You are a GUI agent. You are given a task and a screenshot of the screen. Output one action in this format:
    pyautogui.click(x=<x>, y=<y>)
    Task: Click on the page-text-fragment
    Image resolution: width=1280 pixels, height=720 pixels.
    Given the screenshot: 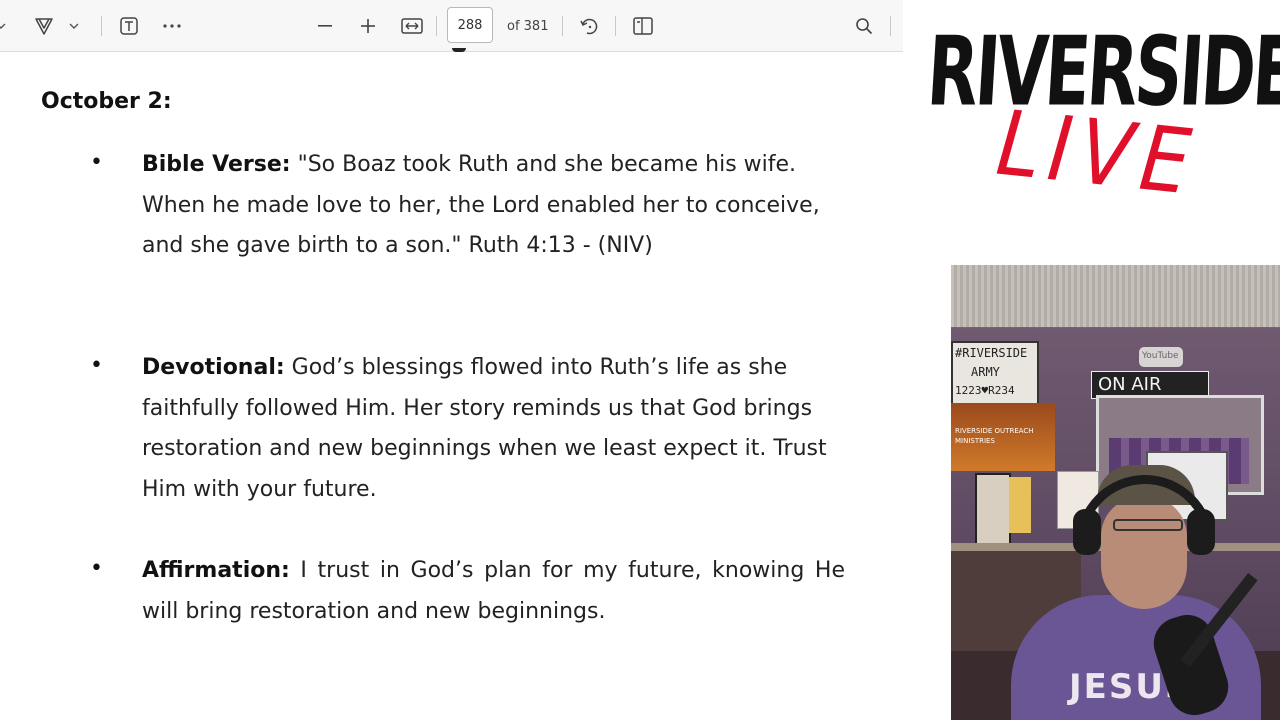 What is the action you would take?
    pyautogui.click(x=459, y=50)
    